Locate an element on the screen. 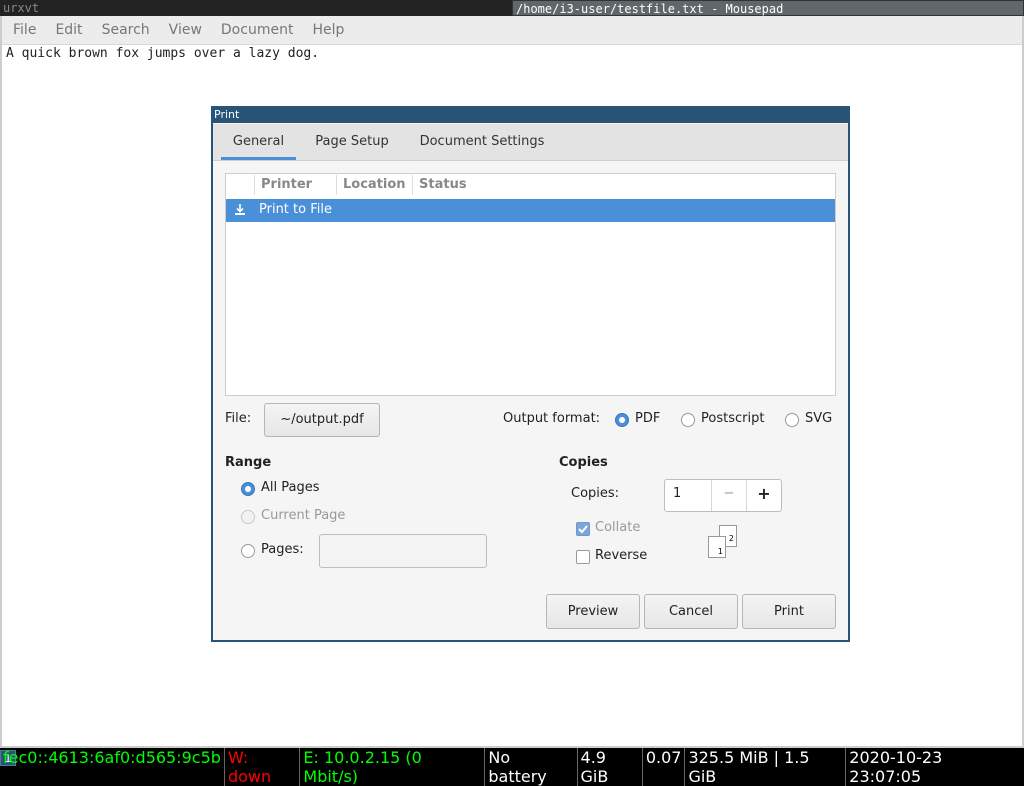  file-label: File: is located at coordinates (238, 418).